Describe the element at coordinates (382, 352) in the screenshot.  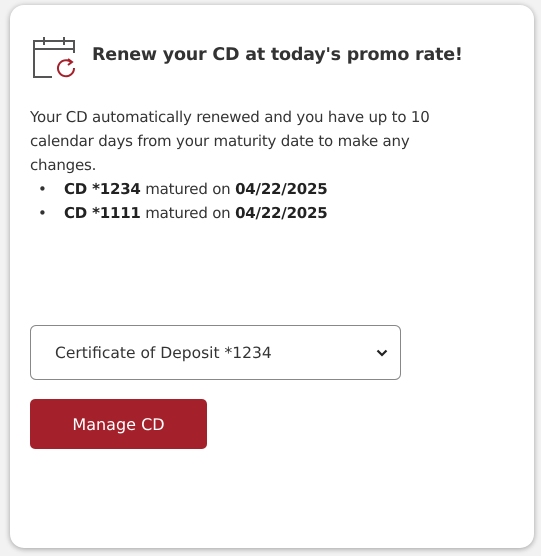
I see `chevron-down-icon` at that location.